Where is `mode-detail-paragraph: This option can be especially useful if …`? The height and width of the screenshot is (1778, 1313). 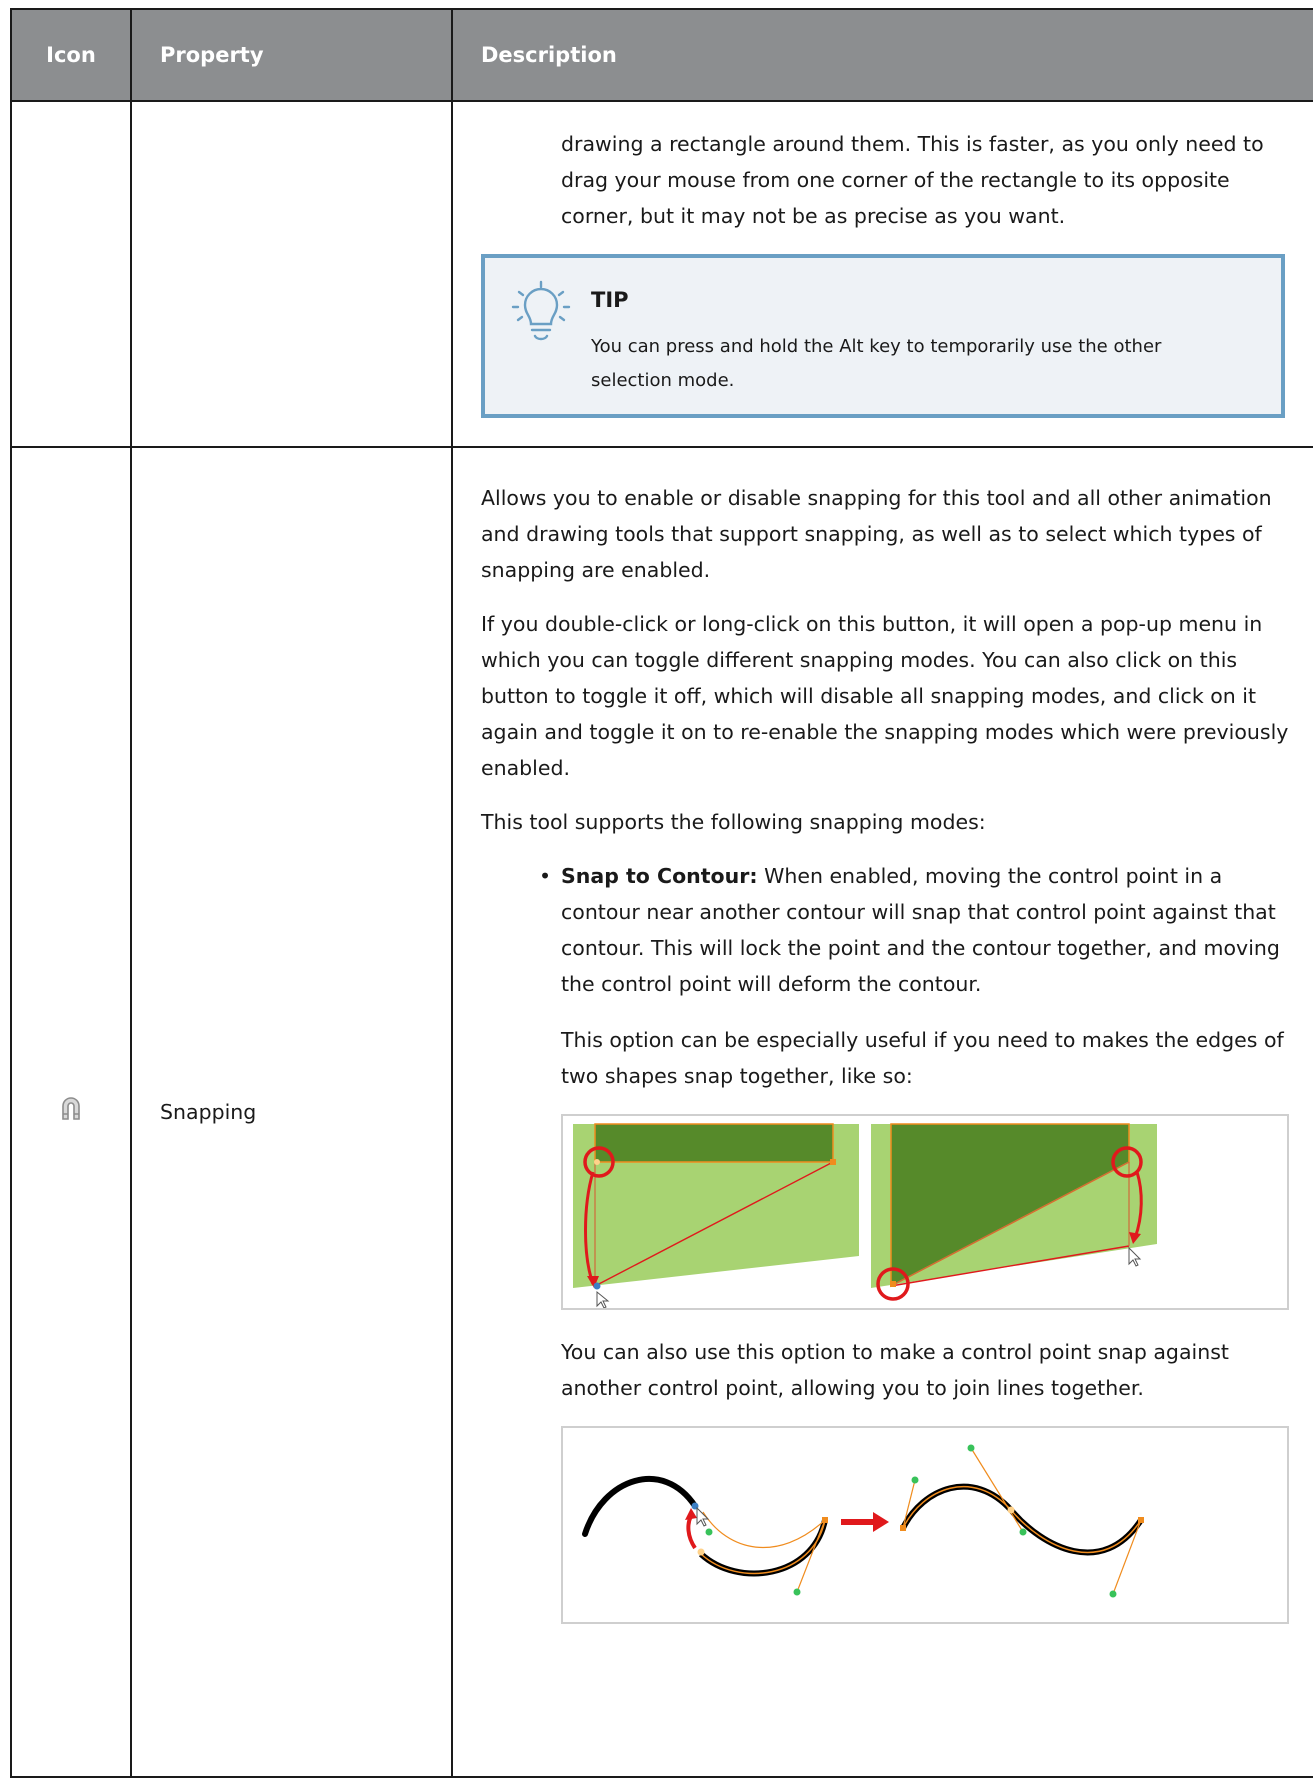 mode-detail-paragraph: This option can be especially useful if … is located at coordinates (922, 1058).